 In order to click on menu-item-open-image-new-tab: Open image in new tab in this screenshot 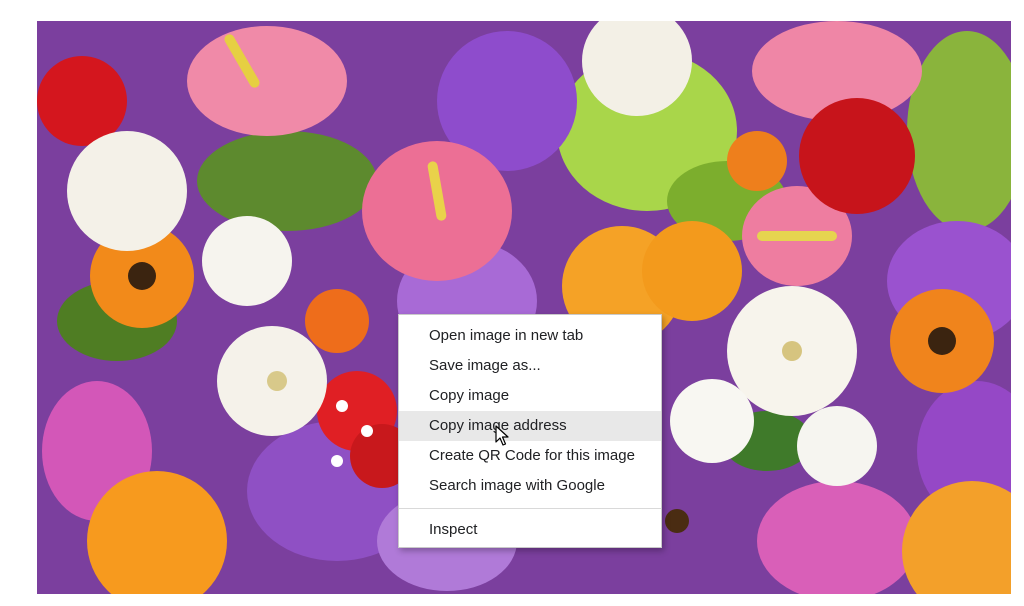, I will do `click(530, 336)`.